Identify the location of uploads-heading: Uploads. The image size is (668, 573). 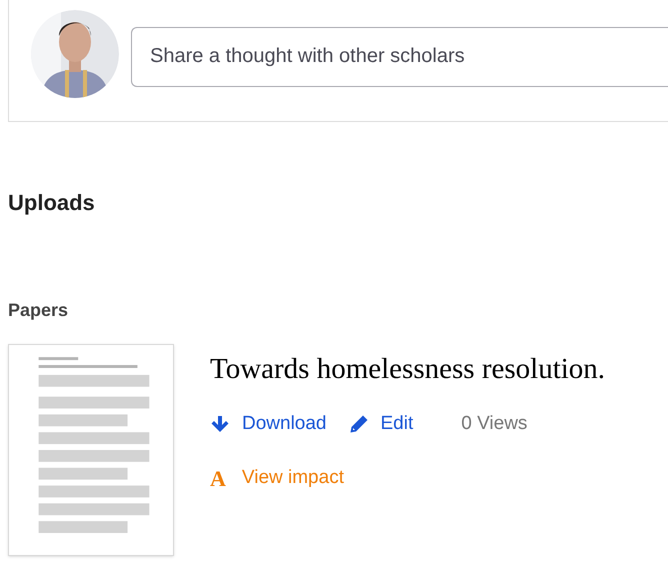
(52, 203).